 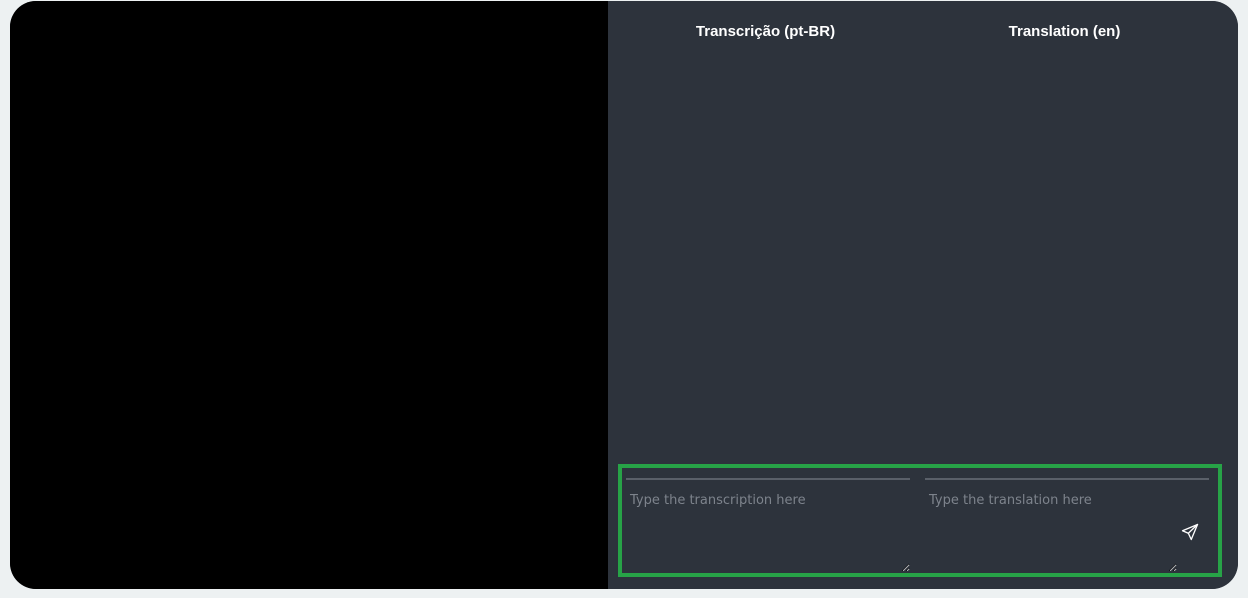 I want to click on send-icon, so click(x=1190, y=532).